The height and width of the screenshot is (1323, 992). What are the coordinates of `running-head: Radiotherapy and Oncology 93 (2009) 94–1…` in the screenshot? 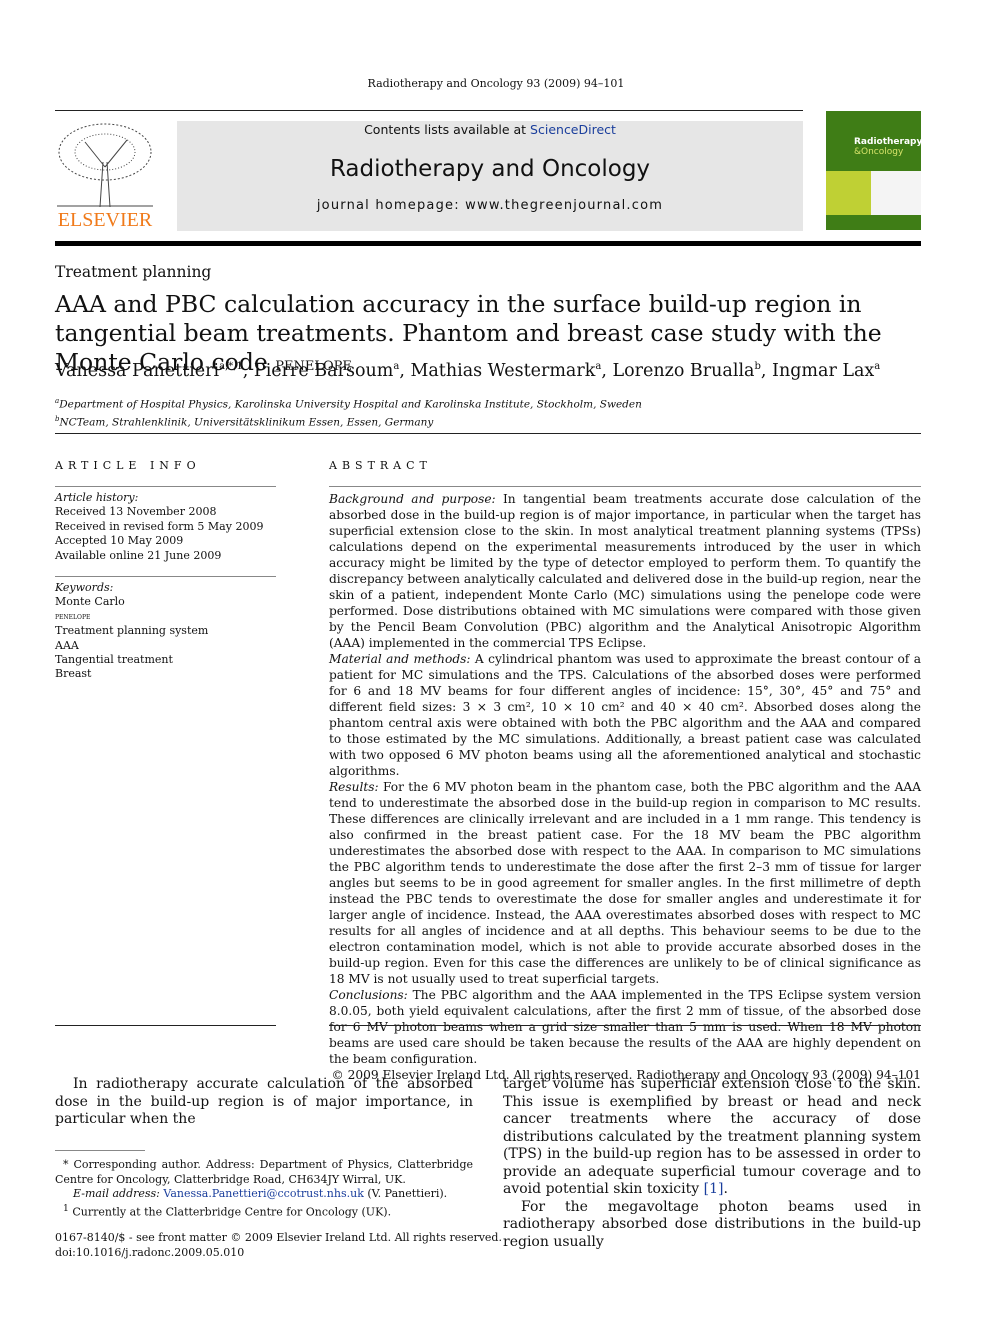 It's located at (496, 83).